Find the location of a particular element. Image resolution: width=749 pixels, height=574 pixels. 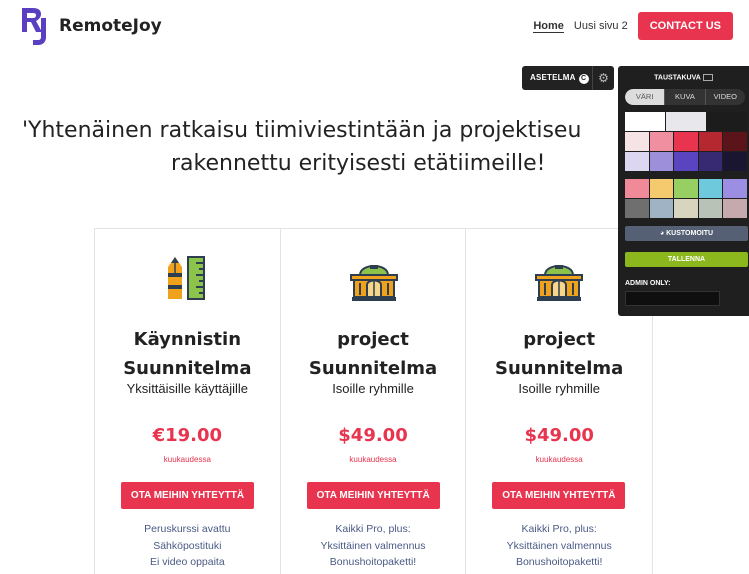

tab-kuva: KUVA is located at coordinates (685, 97).